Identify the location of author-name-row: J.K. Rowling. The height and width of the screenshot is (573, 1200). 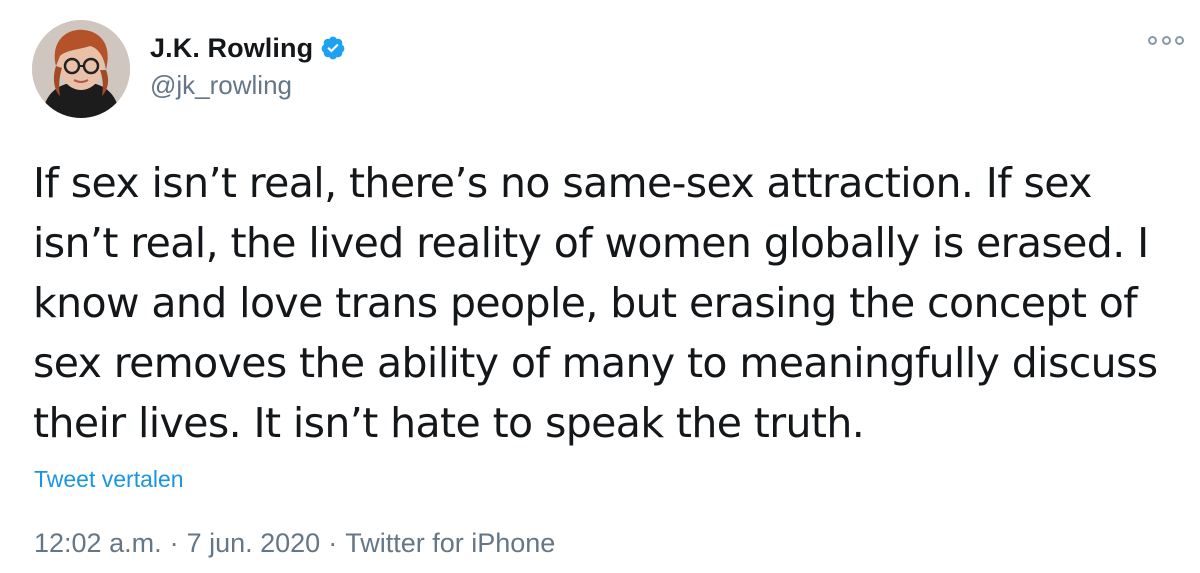
(248, 48).